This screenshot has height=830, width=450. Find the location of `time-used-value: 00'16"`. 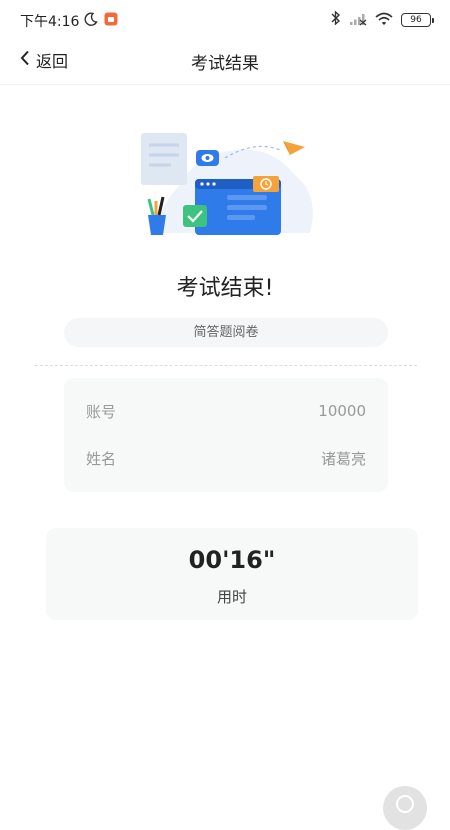

time-used-value: 00'16" is located at coordinates (232, 560).